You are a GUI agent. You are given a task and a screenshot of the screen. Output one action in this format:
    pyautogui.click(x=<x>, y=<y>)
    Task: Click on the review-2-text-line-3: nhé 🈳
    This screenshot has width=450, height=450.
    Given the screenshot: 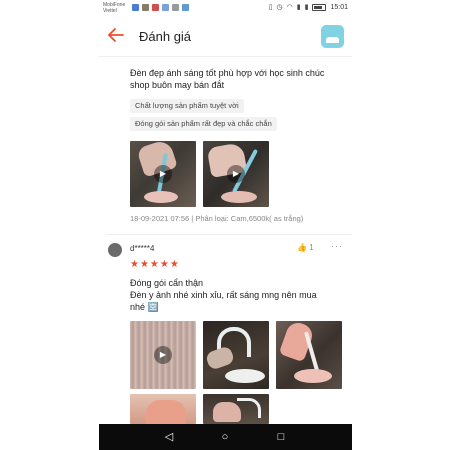 What is the action you would take?
    pyautogui.click(x=144, y=307)
    